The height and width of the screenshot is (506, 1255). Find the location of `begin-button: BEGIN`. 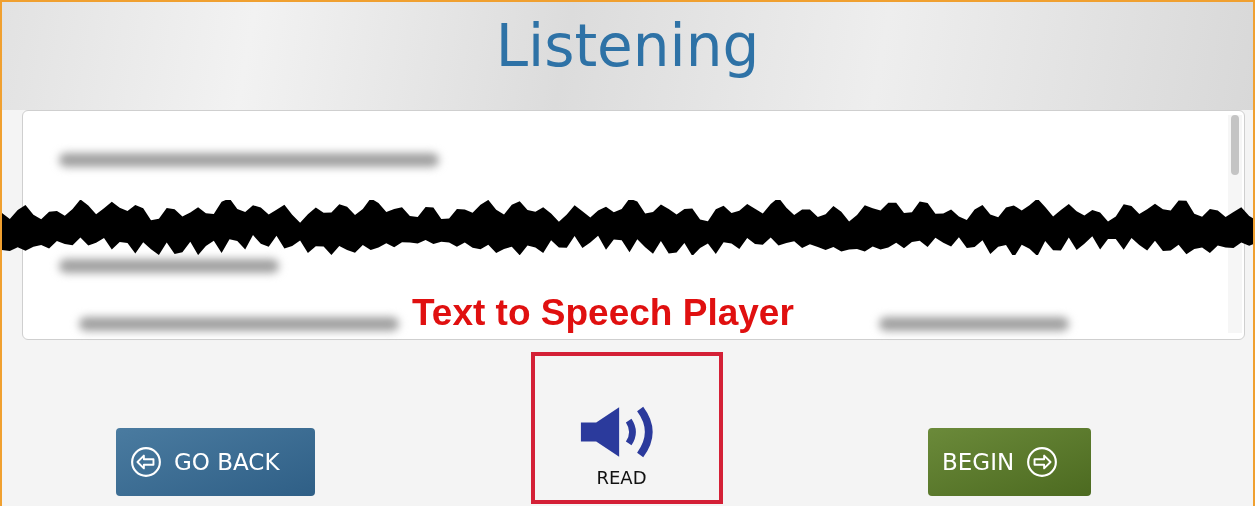

begin-button: BEGIN is located at coordinates (1009, 462).